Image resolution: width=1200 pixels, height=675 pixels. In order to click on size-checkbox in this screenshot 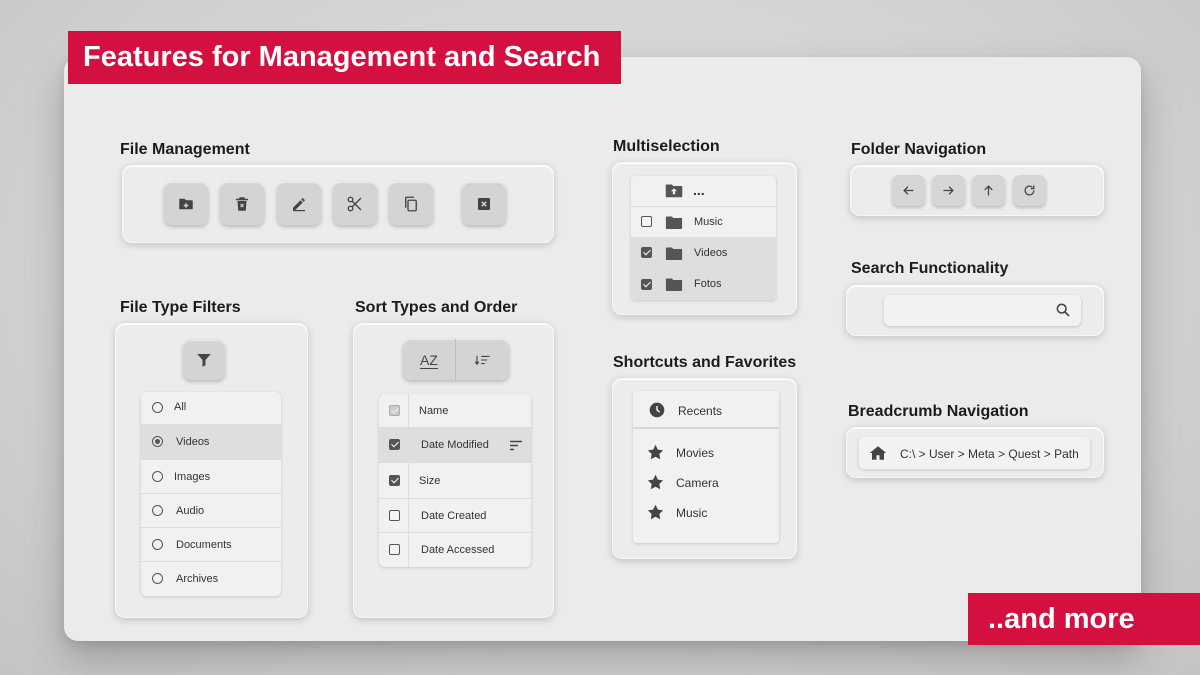, I will do `click(394, 480)`.